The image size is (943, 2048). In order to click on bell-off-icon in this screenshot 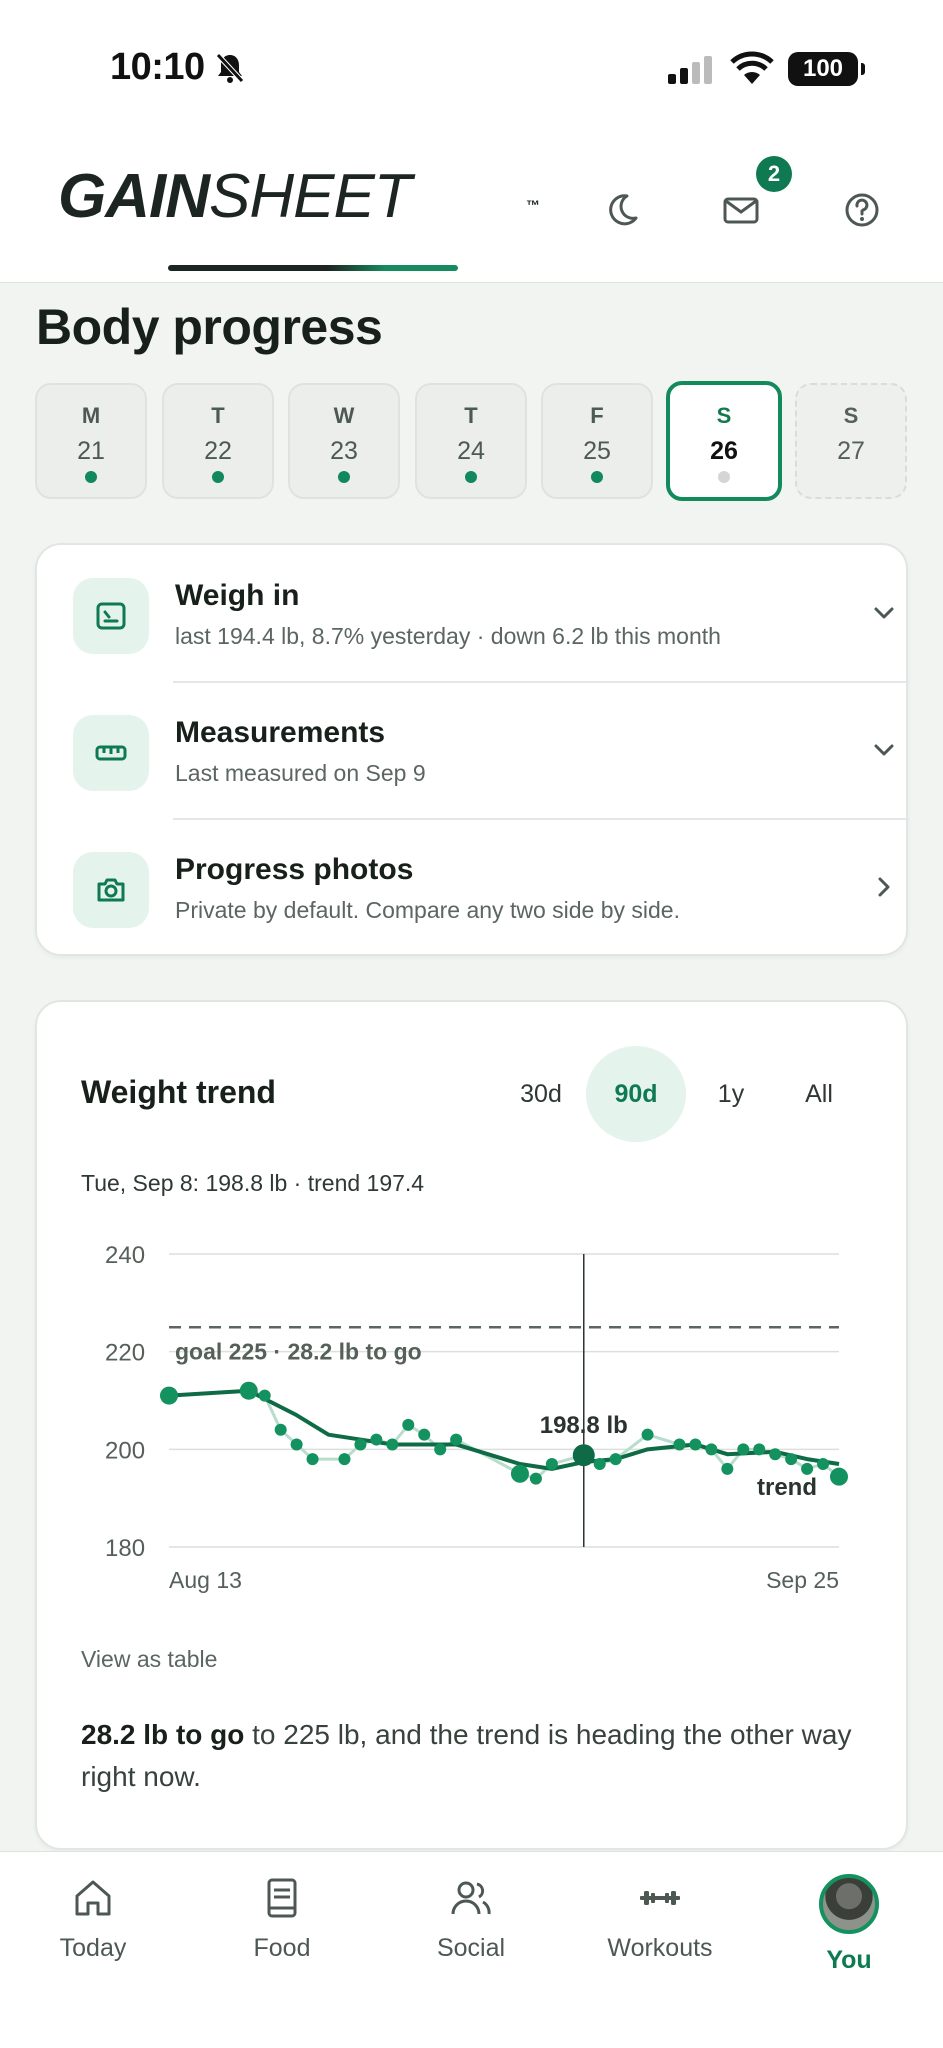, I will do `click(230, 70)`.